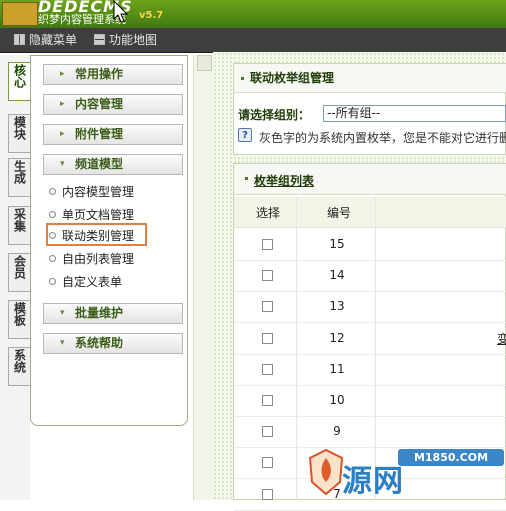 The image size is (506, 511). Describe the element at coordinates (370, 432) in the screenshot. I see `table-row: 9` at that location.